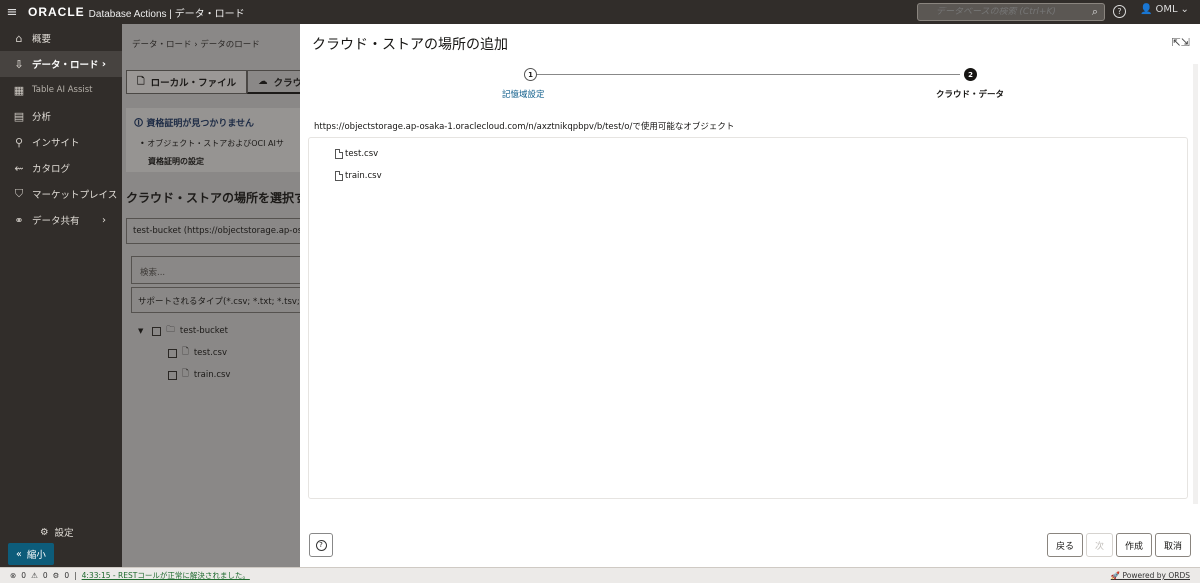 Image resolution: width=1200 pixels, height=583 pixels. Describe the element at coordinates (12, 12) in the screenshot. I see `menu-icon: ≡` at that location.